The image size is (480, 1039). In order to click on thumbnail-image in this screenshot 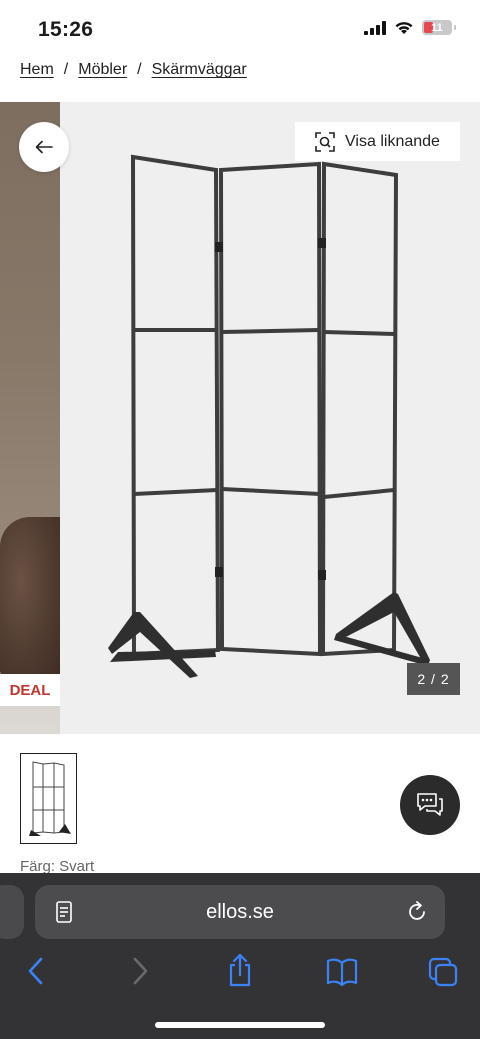, I will do `click(48, 798)`.